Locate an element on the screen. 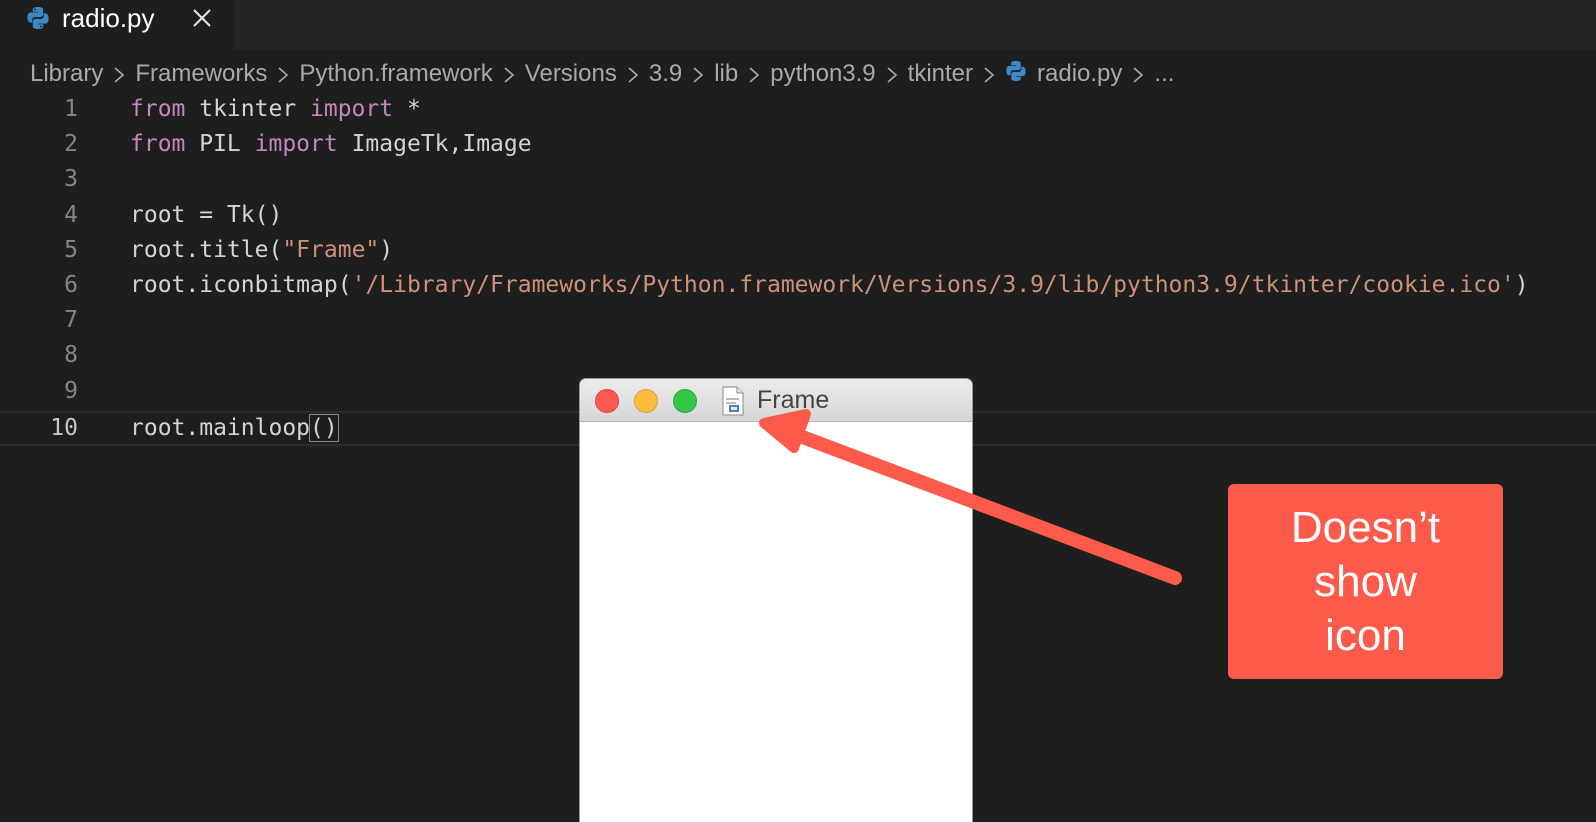 This screenshot has height=822, width=1596. code-text: from tkinter import * is located at coordinates (275, 109).